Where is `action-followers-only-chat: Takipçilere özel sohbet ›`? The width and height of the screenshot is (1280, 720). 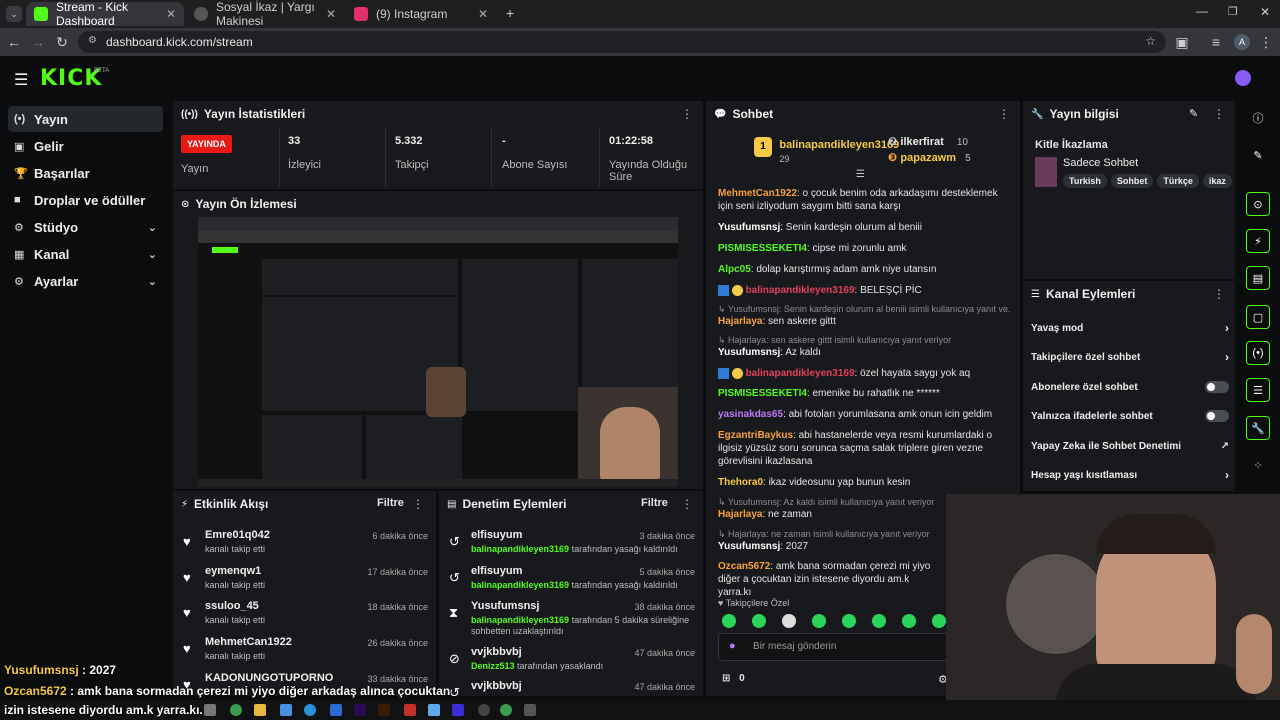 action-followers-only-chat: Takipçilere özel sohbet › is located at coordinates (1130, 357).